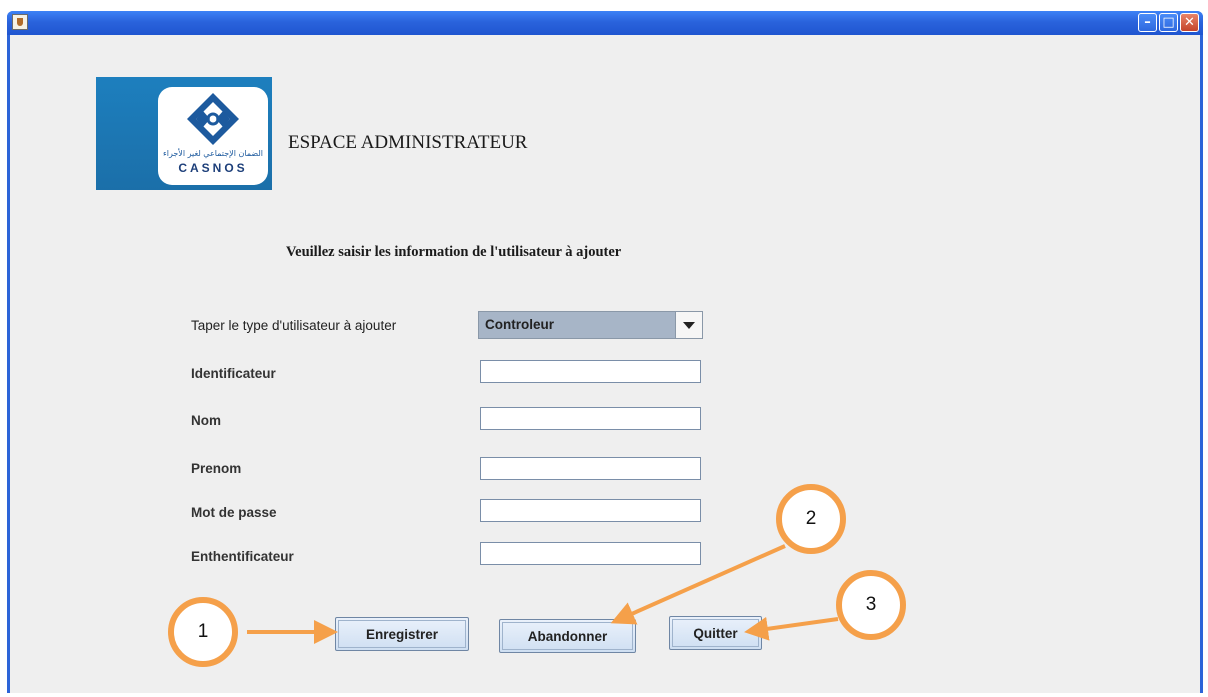 The width and height of the screenshot is (1208, 697). Describe the element at coordinates (203, 632) in the screenshot. I see `callout-1: 1` at that location.